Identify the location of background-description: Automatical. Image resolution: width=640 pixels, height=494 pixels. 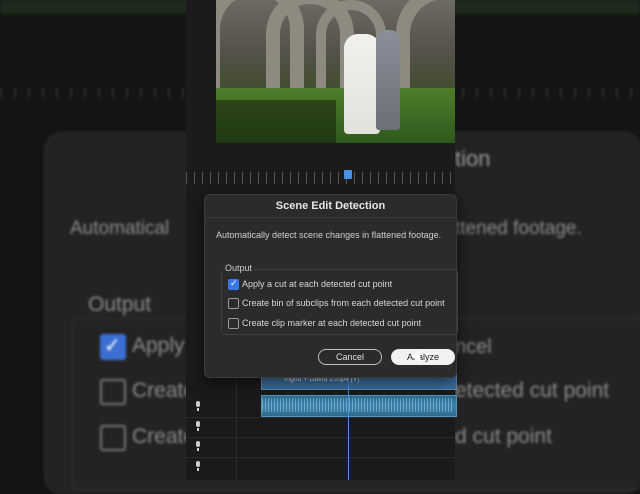
(120, 228).